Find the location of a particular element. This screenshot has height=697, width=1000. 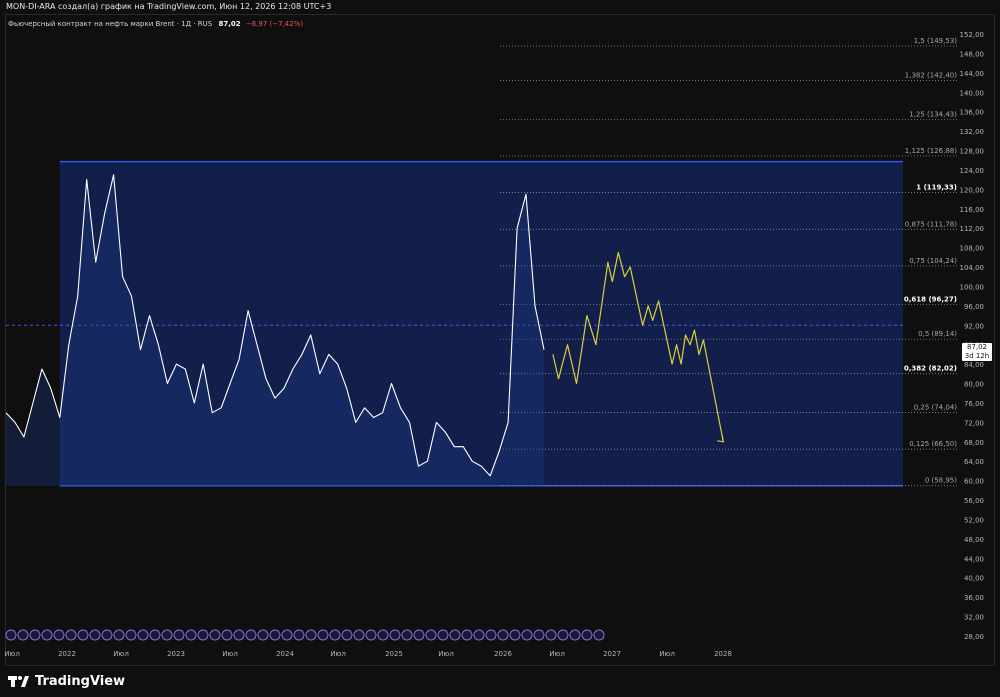

y-axis-tick-label-31: 28,00 is located at coordinates (974, 637).